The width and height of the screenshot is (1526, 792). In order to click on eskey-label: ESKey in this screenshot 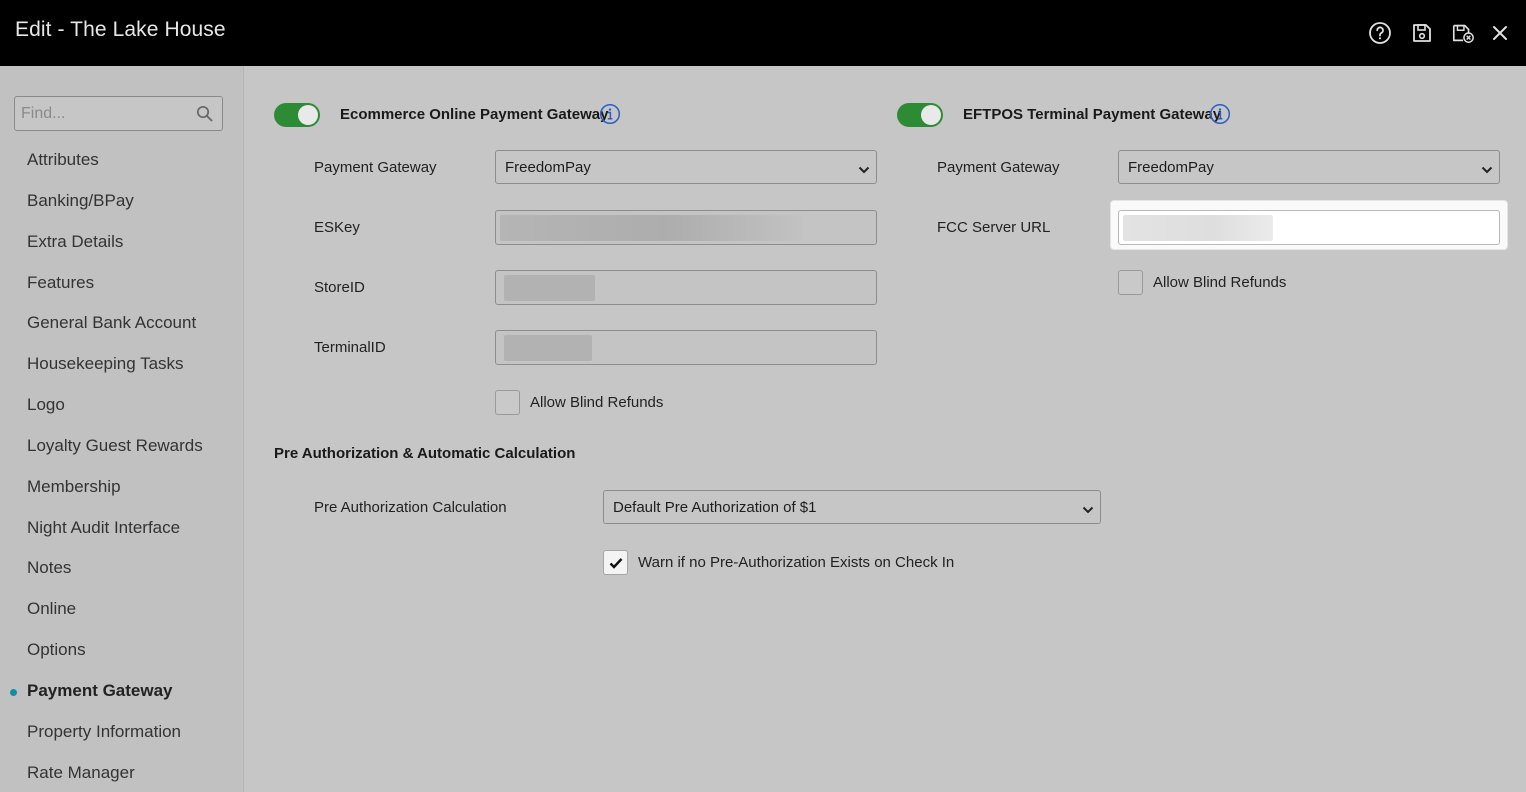, I will do `click(337, 227)`.